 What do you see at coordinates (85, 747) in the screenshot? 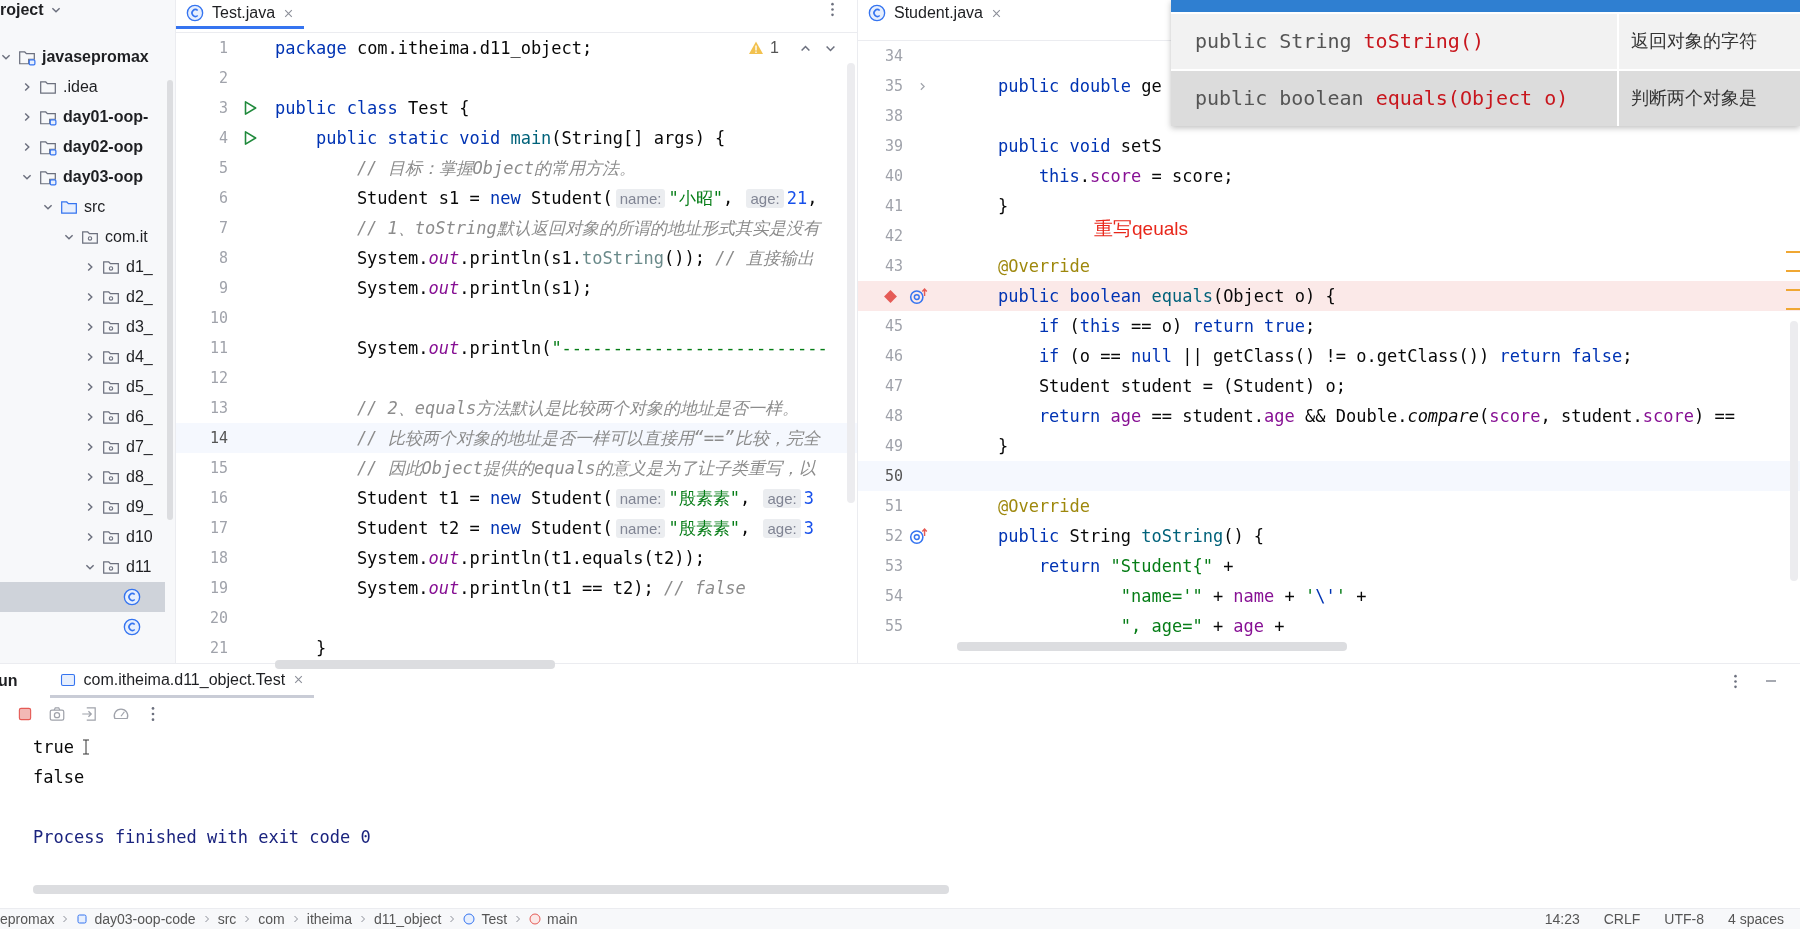
I see `text-cursor-icon` at bounding box center [85, 747].